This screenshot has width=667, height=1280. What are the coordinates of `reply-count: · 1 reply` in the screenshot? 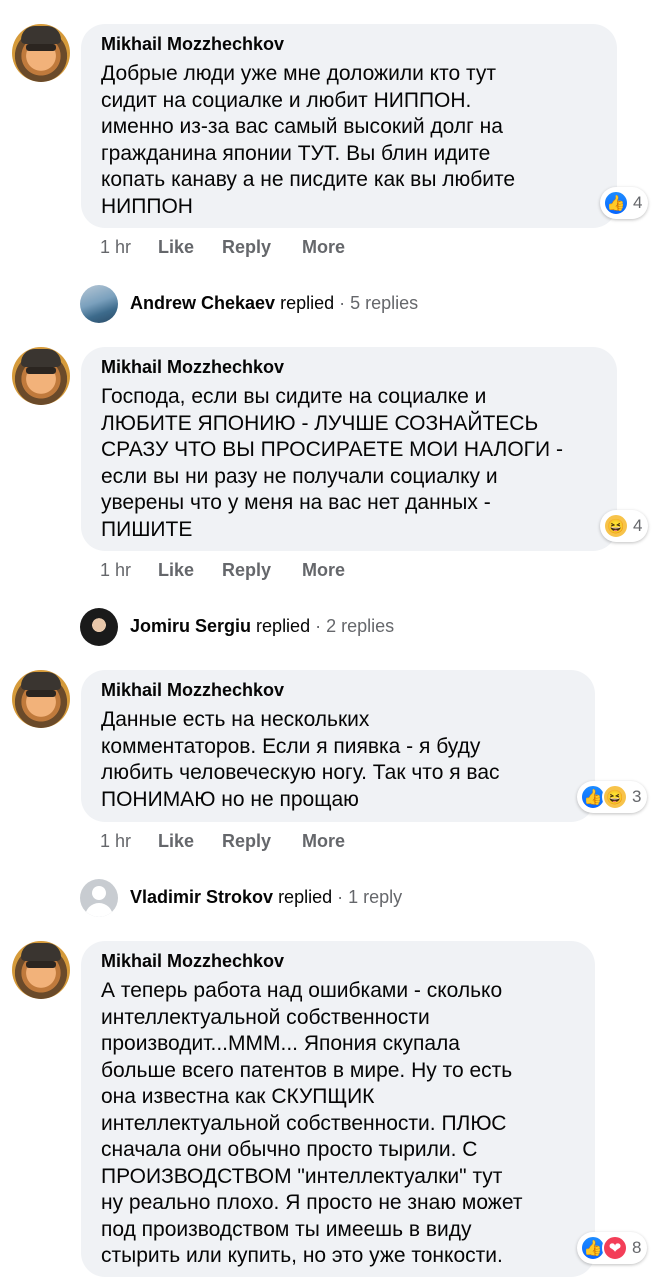 It's located at (370, 897).